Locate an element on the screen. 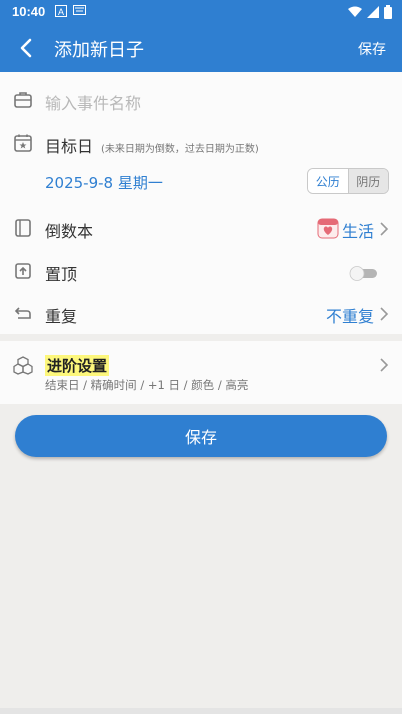  event-name-input: 输入事件名称 is located at coordinates (93, 102).